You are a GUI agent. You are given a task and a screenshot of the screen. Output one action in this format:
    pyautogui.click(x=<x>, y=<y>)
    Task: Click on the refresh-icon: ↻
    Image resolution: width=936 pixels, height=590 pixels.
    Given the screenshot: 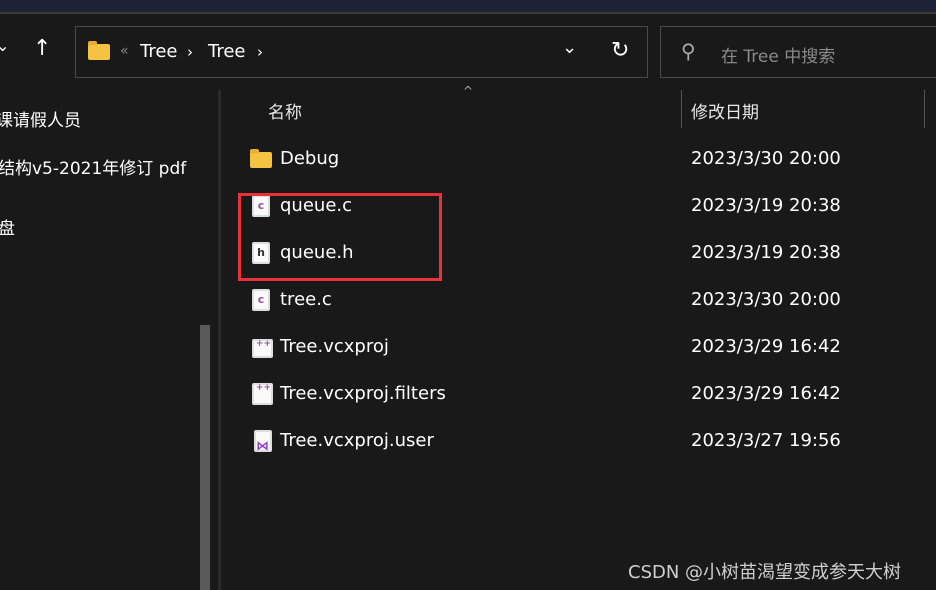 What is the action you would take?
    pyautogui.click(x=620, y=50)
    